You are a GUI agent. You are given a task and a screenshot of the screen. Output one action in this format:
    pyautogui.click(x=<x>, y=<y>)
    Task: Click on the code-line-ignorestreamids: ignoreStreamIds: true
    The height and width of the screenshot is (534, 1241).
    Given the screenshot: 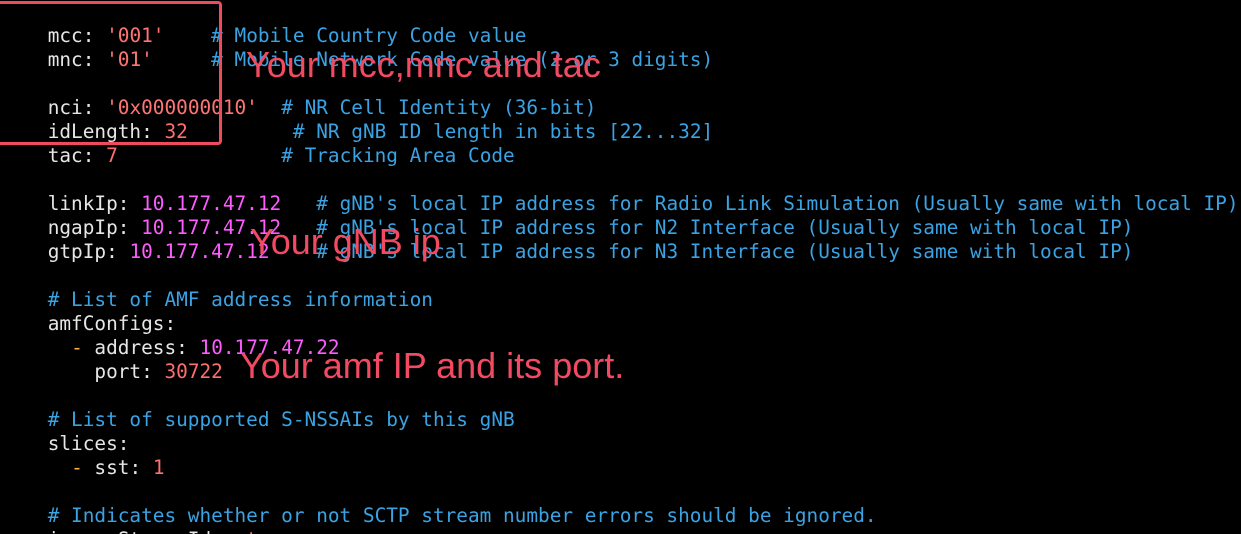 What is the action you would take?
    pyautogui.click(x=147, y=519)
    